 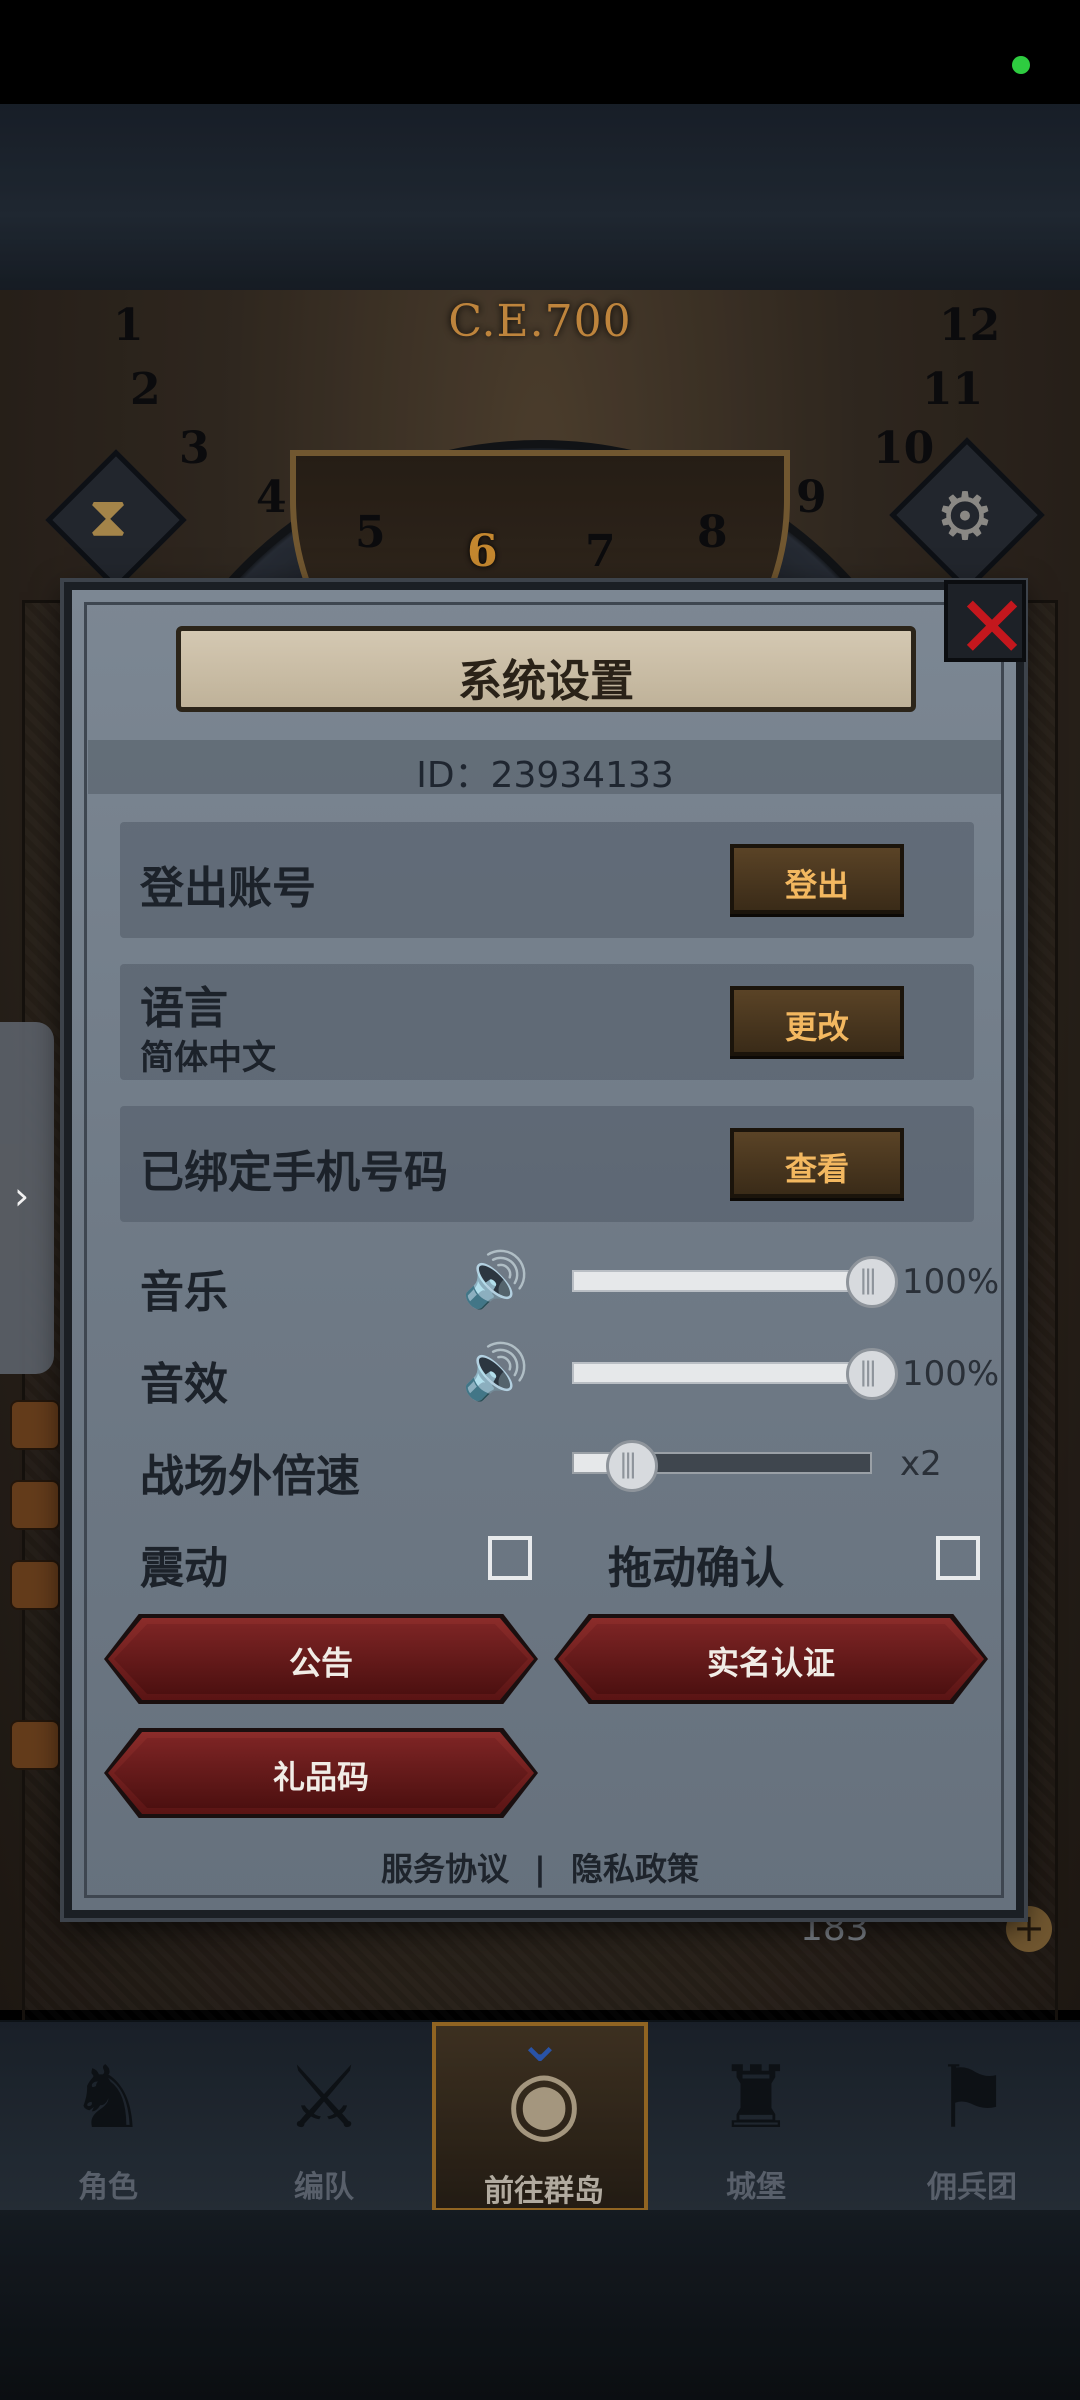 What do you see at coordinates (208, 1058) in the screenshot?
I see `language-value: 简体中文` at bounding box center [208, 1058].